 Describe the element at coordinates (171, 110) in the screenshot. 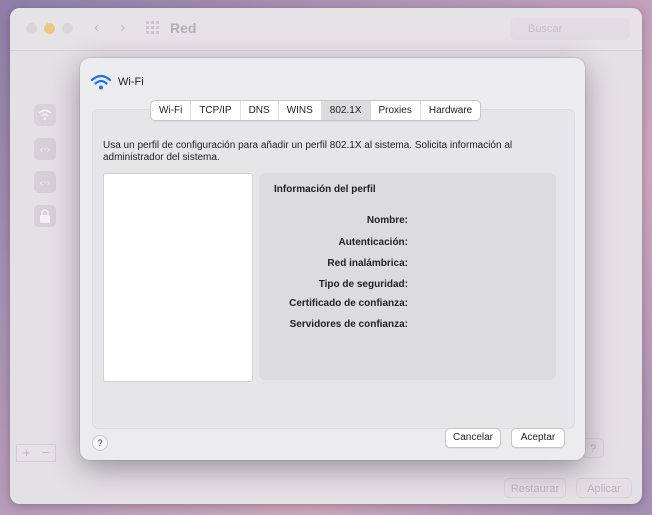

I see `tab-wifi: Wi-Fi` at that location.